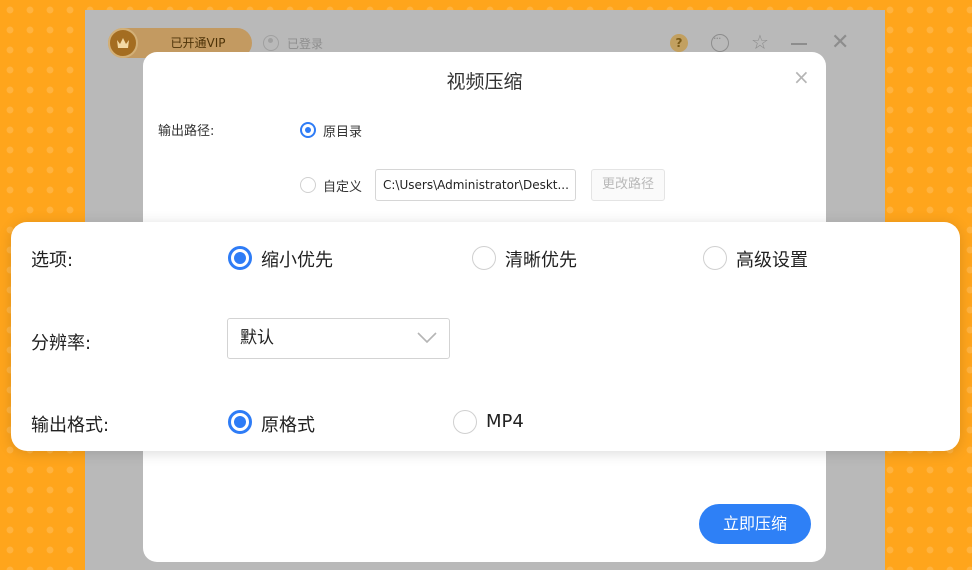 Image resolution: width=972 pixels, height=570 pixels. I want to click on radio-original-format, so click(240, 422).